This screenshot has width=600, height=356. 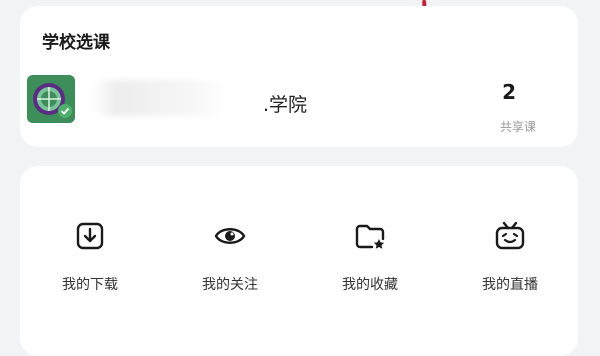 I want to click on my-live-label: 我的直播, so click(x=510, y=285).